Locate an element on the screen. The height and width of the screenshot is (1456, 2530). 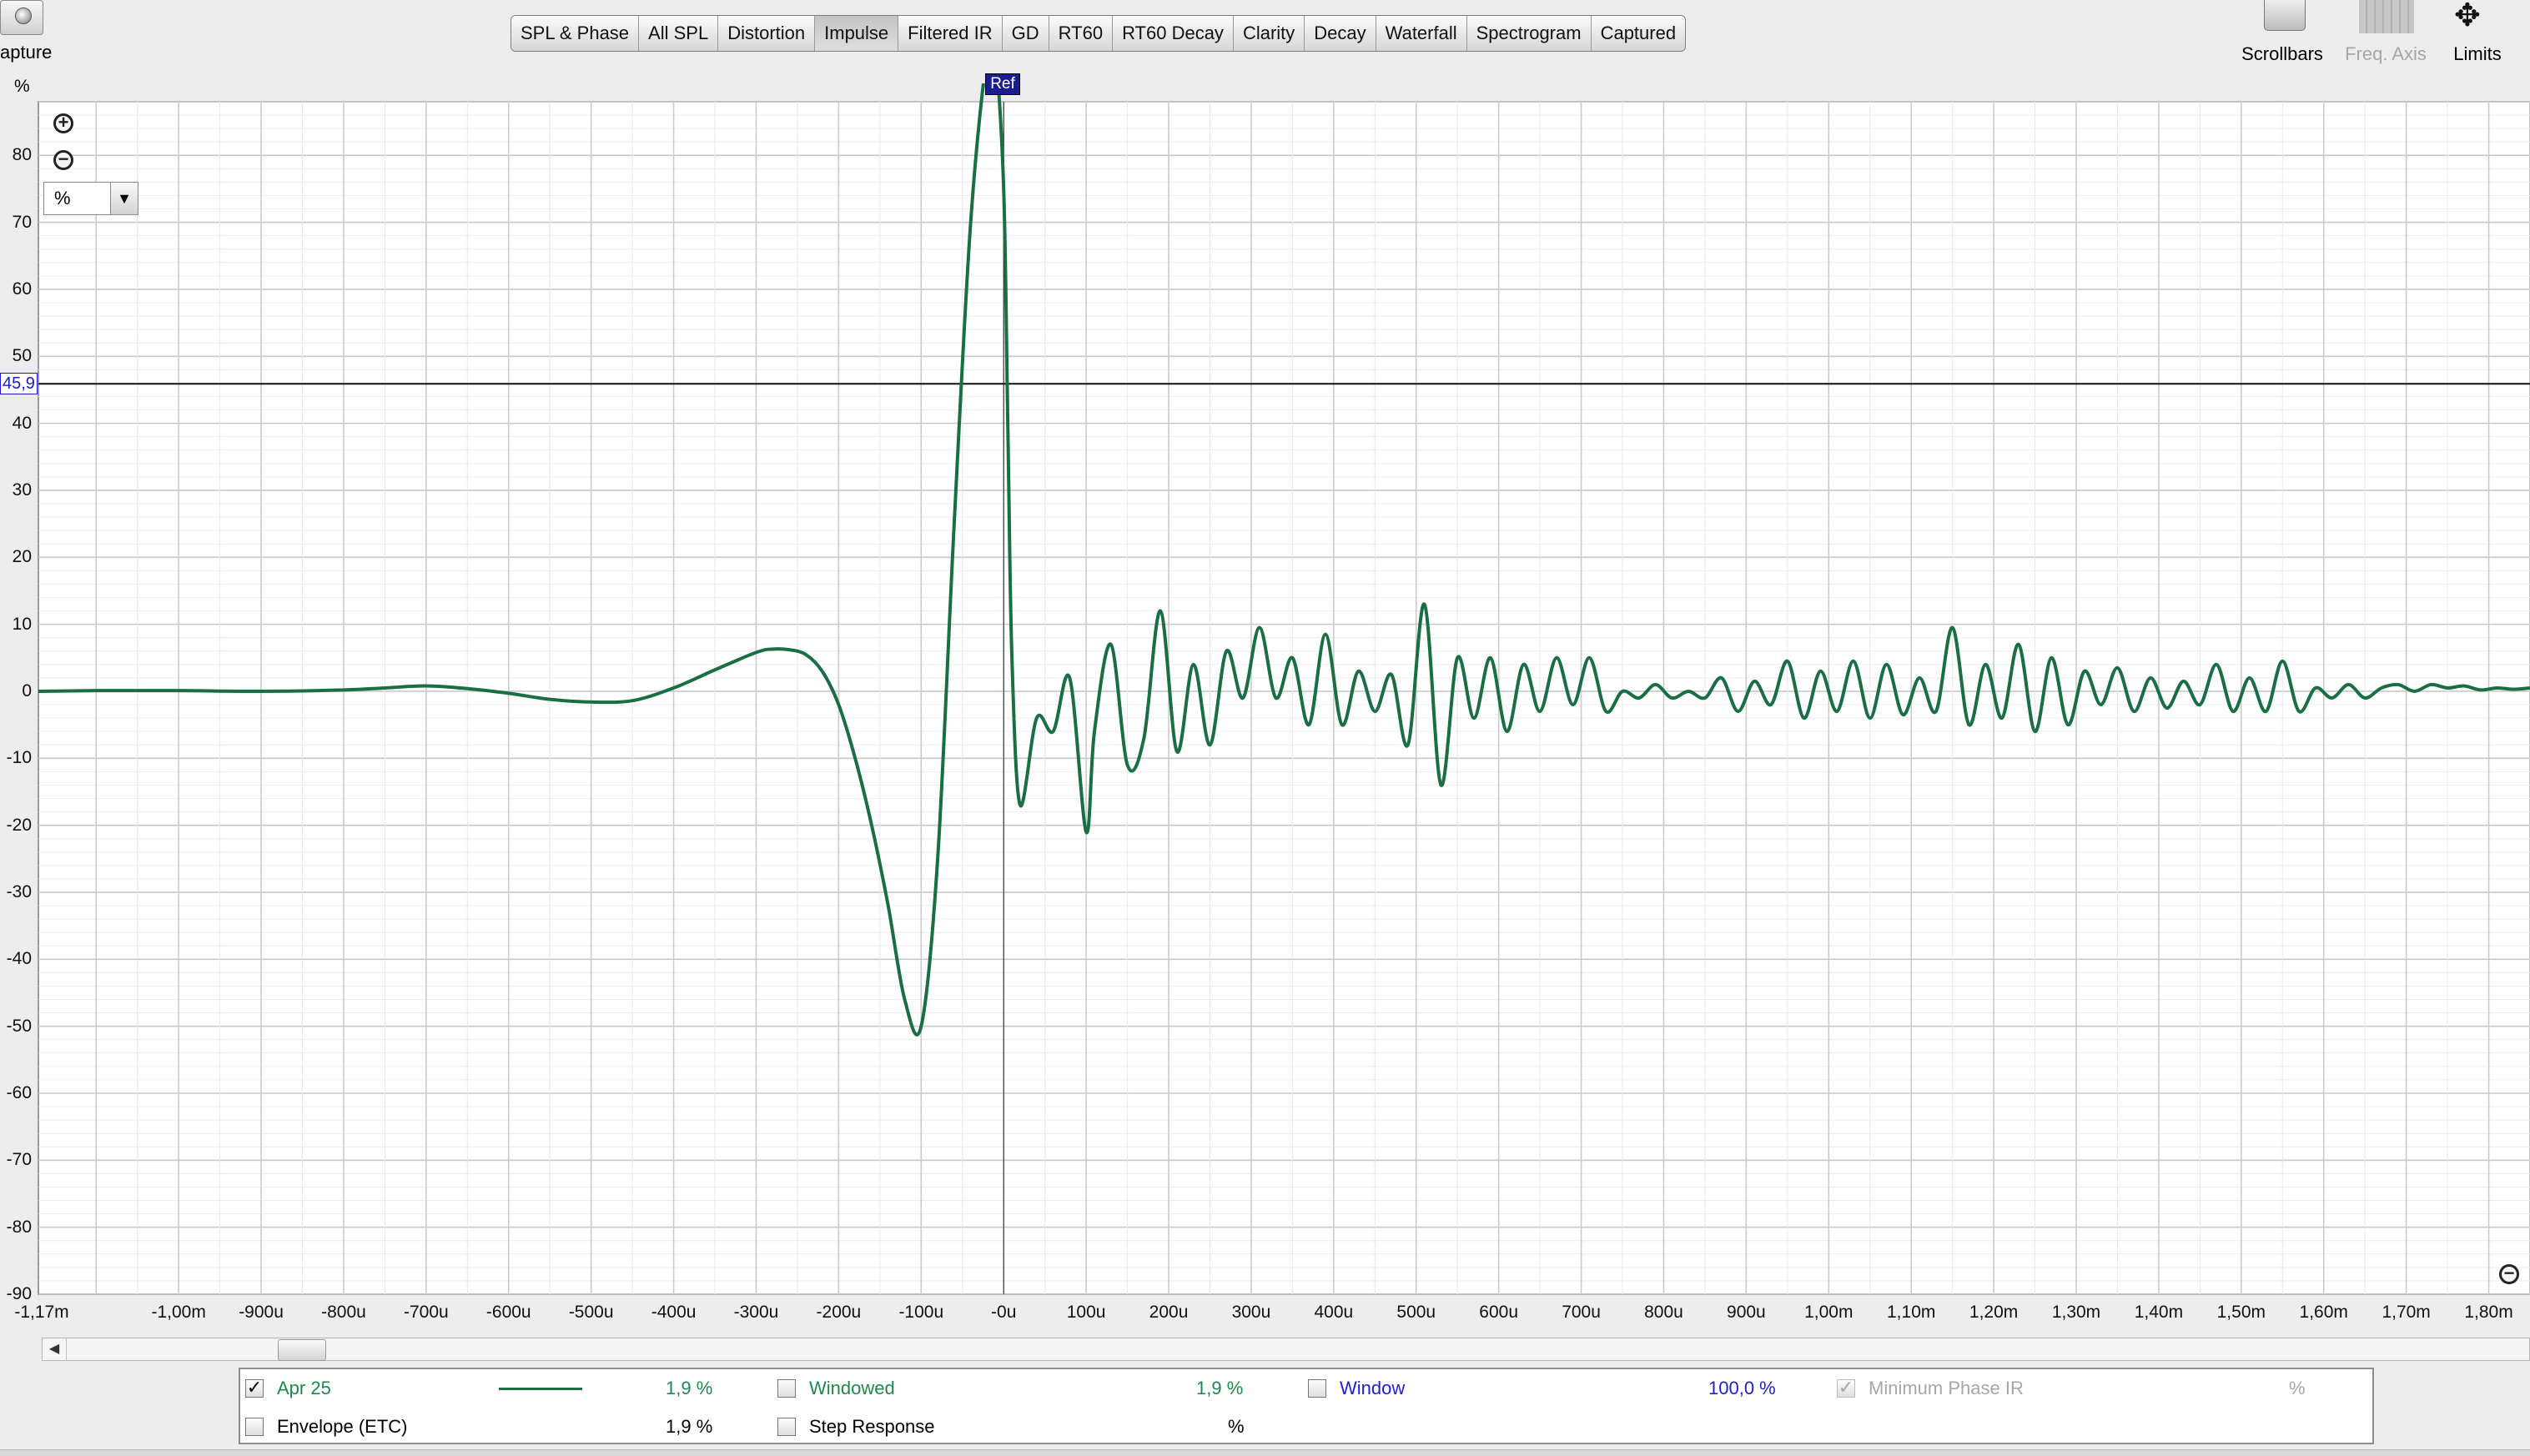
y-tick-label: -70 is located at coordinates (19, 1160).